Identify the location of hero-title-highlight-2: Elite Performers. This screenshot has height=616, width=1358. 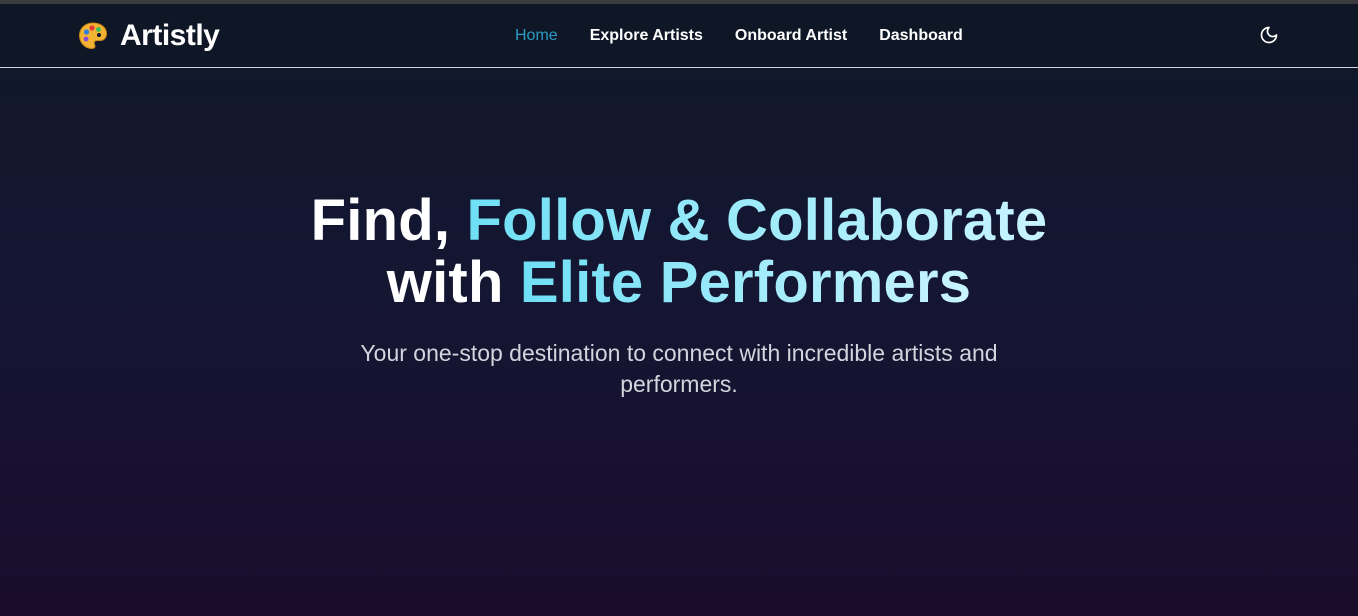
(745, 282).